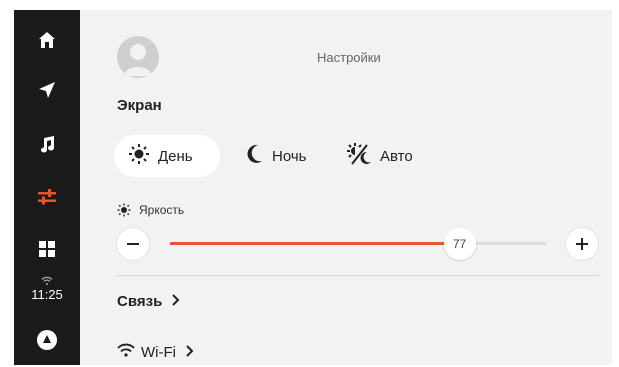  I want to click on music-icon, so click(47, 144).